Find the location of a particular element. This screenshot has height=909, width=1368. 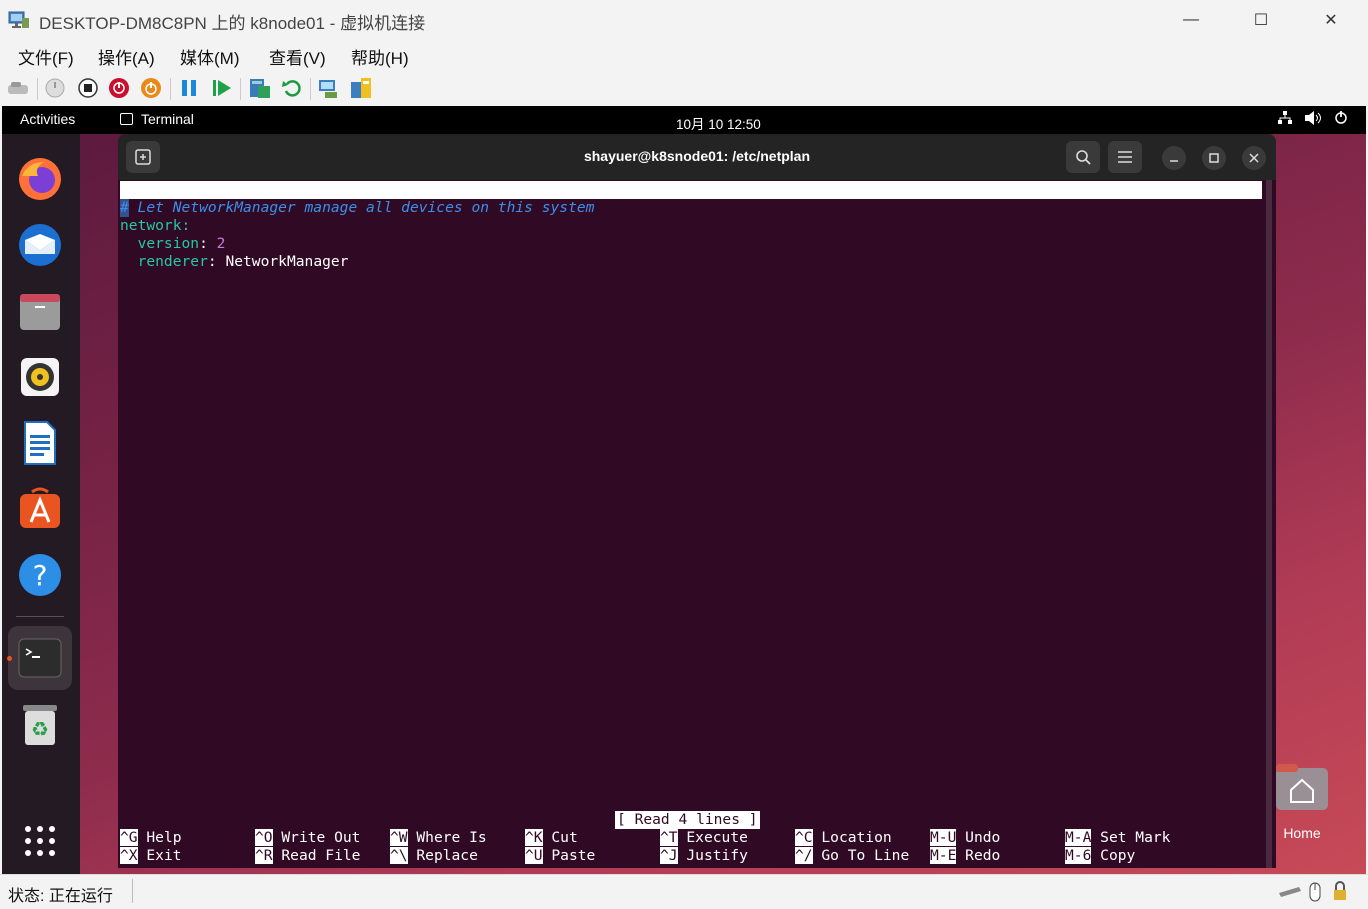

help-icon: ? is located at coordinates (40, 575).